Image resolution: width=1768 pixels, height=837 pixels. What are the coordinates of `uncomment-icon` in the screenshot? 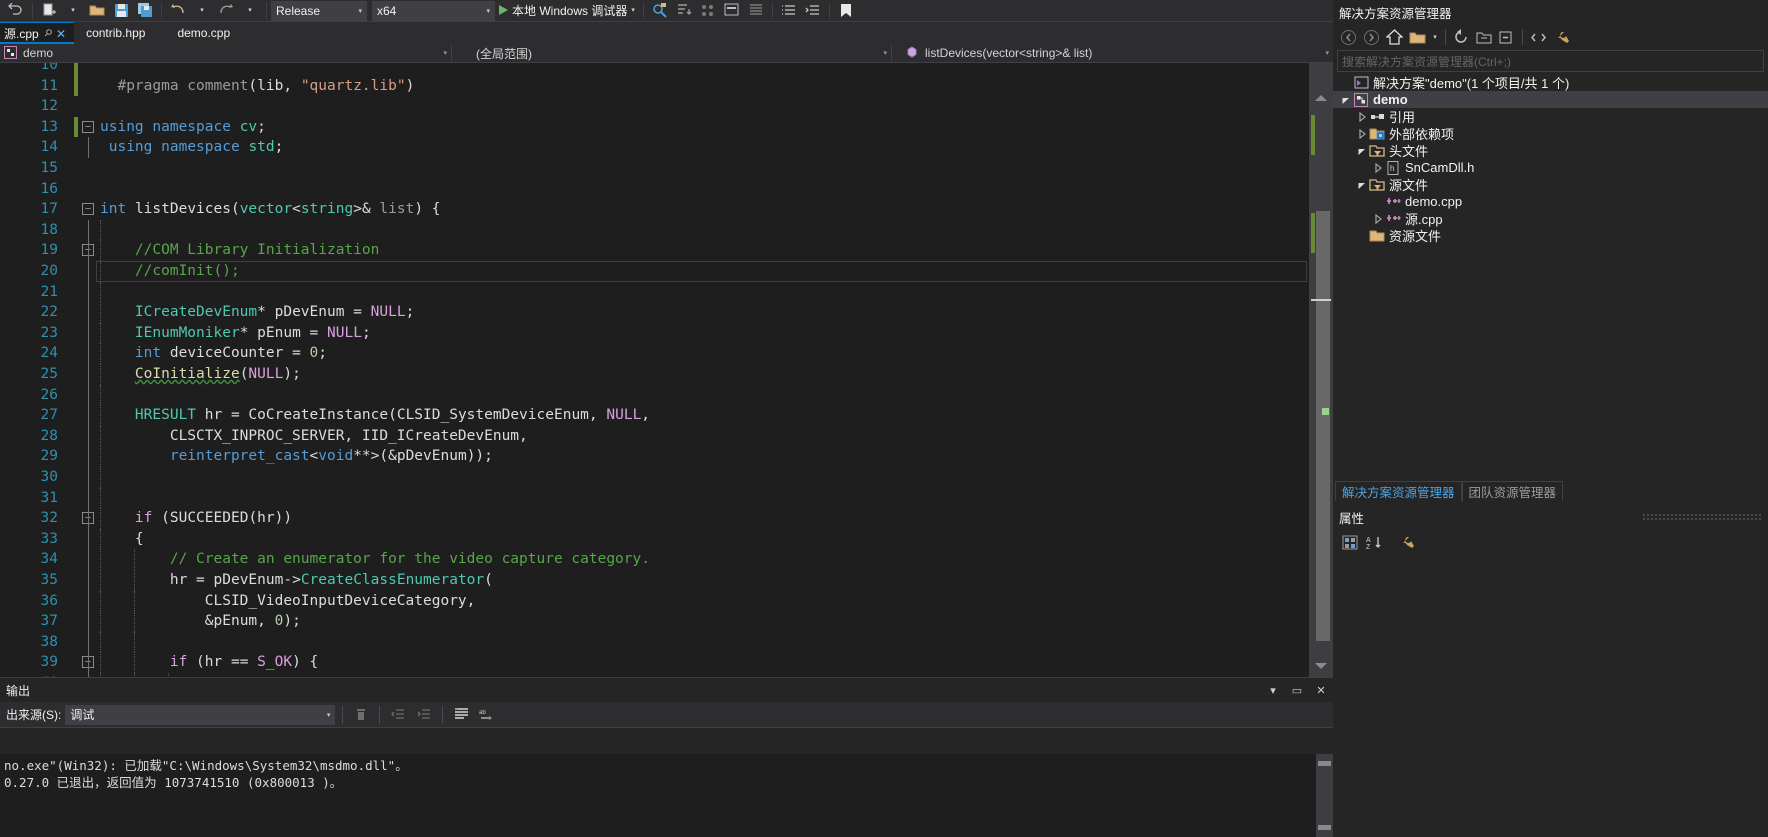 It's located at (813, 10).